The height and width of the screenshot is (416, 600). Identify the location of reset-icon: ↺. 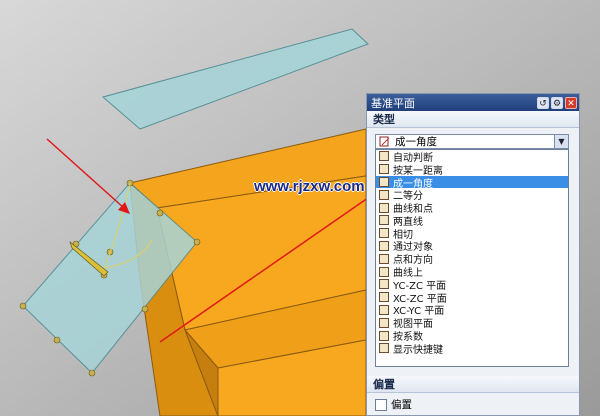
(543, 102).